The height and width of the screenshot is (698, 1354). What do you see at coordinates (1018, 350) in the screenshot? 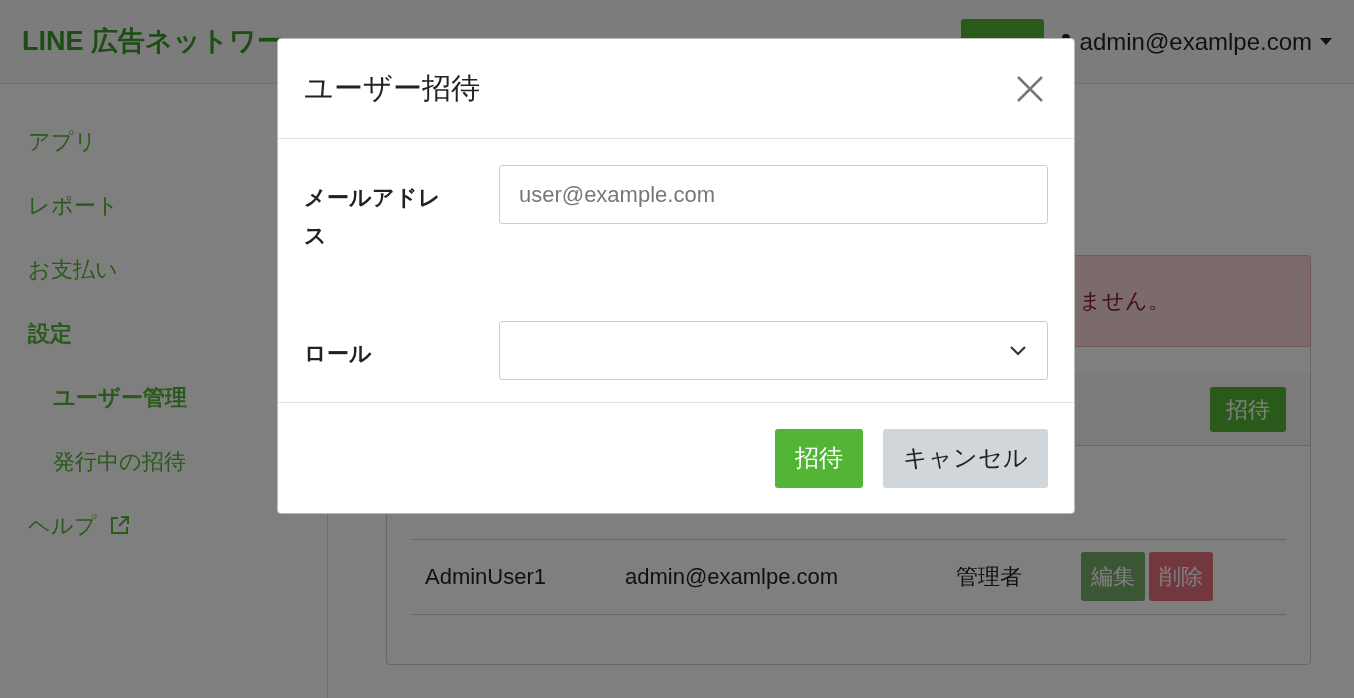
I see `chevron-down-icon` at bounding box center [1018, 350].